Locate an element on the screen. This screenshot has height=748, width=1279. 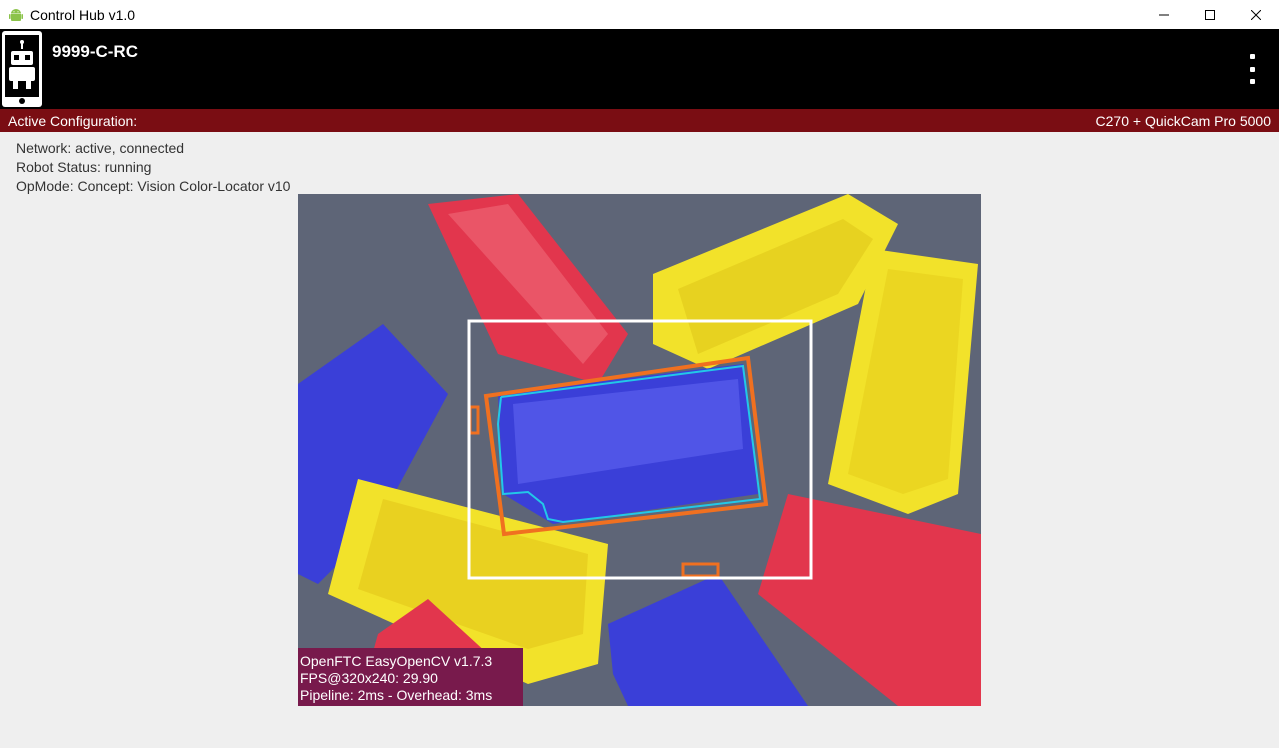
network-status: Network: active, connected is located at coordinates (100, 148).